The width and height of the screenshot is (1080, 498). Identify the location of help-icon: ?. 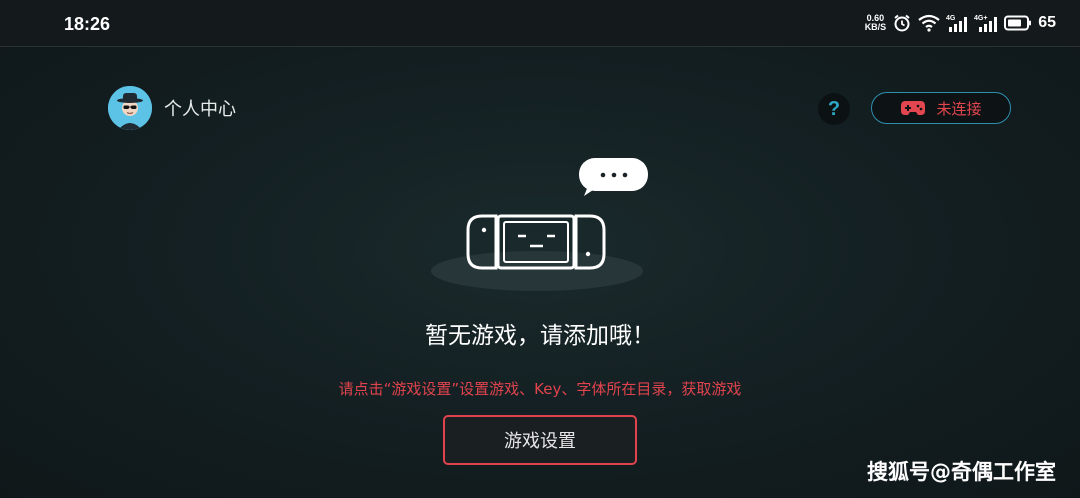
(834, 108).